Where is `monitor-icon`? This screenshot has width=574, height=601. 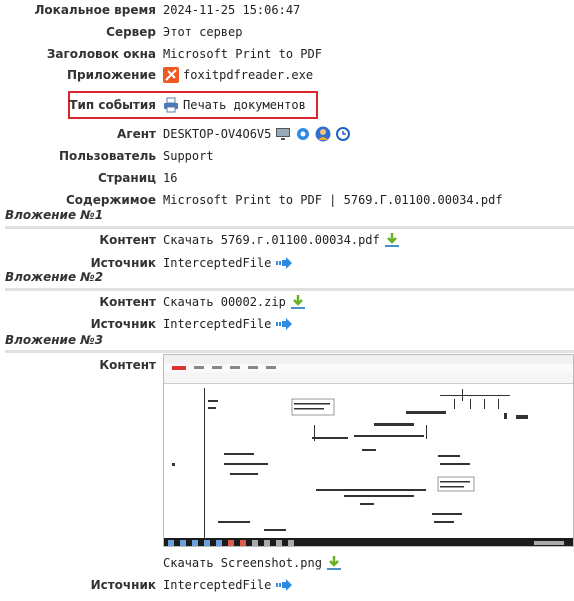
monitor-icon is located at coordinates (283, 134).